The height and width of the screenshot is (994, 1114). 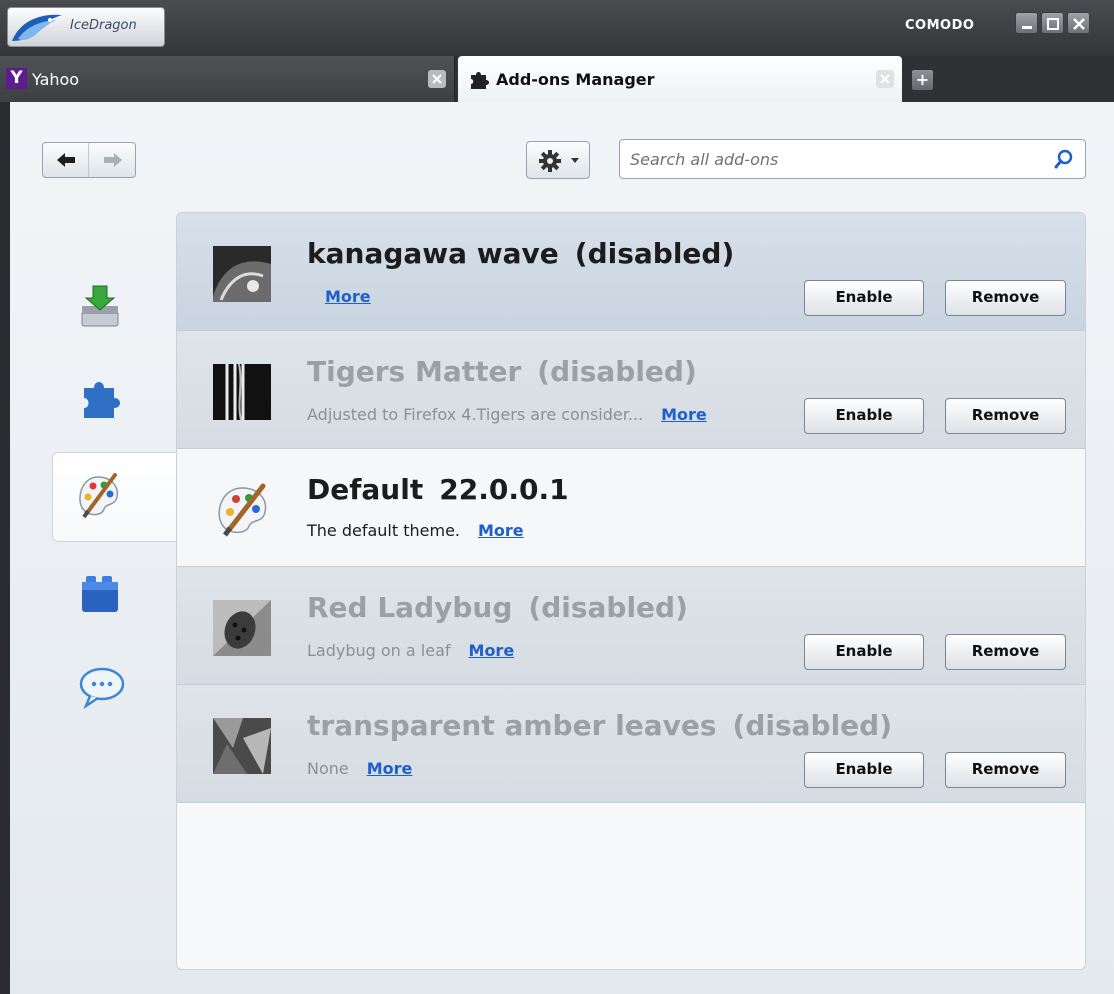 I want to click on addon-description: None More, so click(x=360, y=768).